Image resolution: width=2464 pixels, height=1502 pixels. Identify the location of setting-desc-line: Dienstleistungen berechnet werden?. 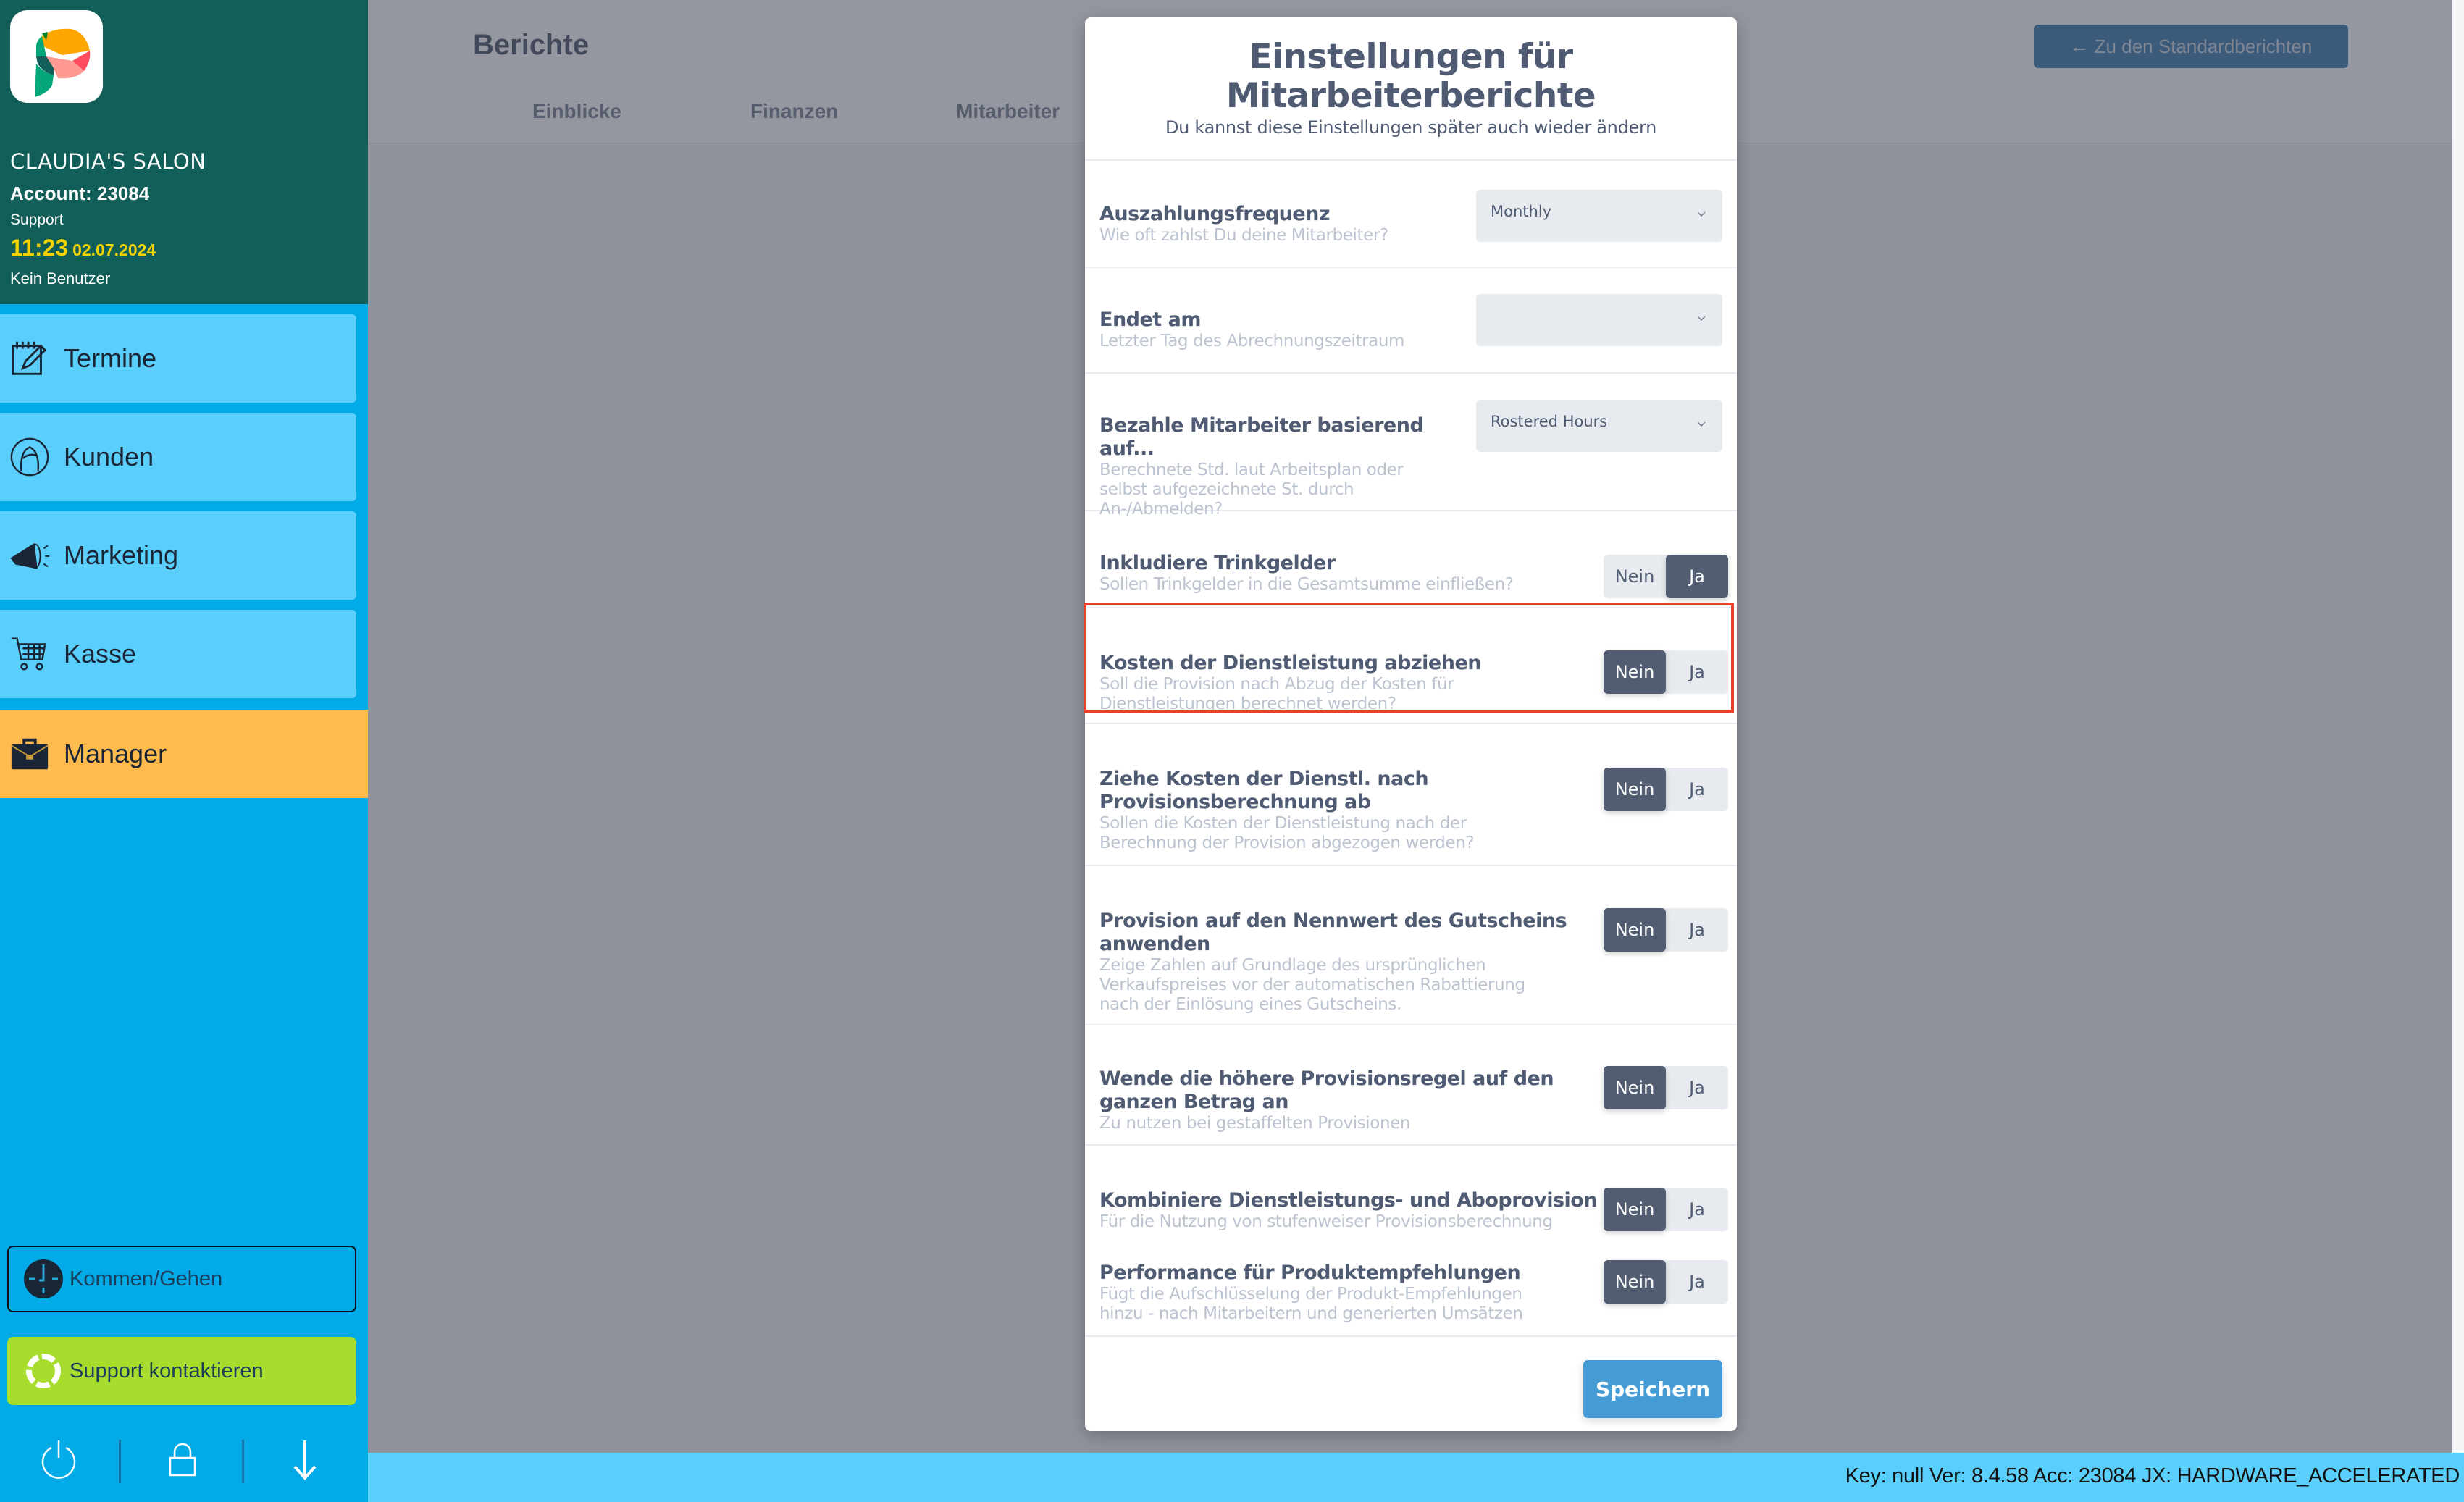
(1247, 704).